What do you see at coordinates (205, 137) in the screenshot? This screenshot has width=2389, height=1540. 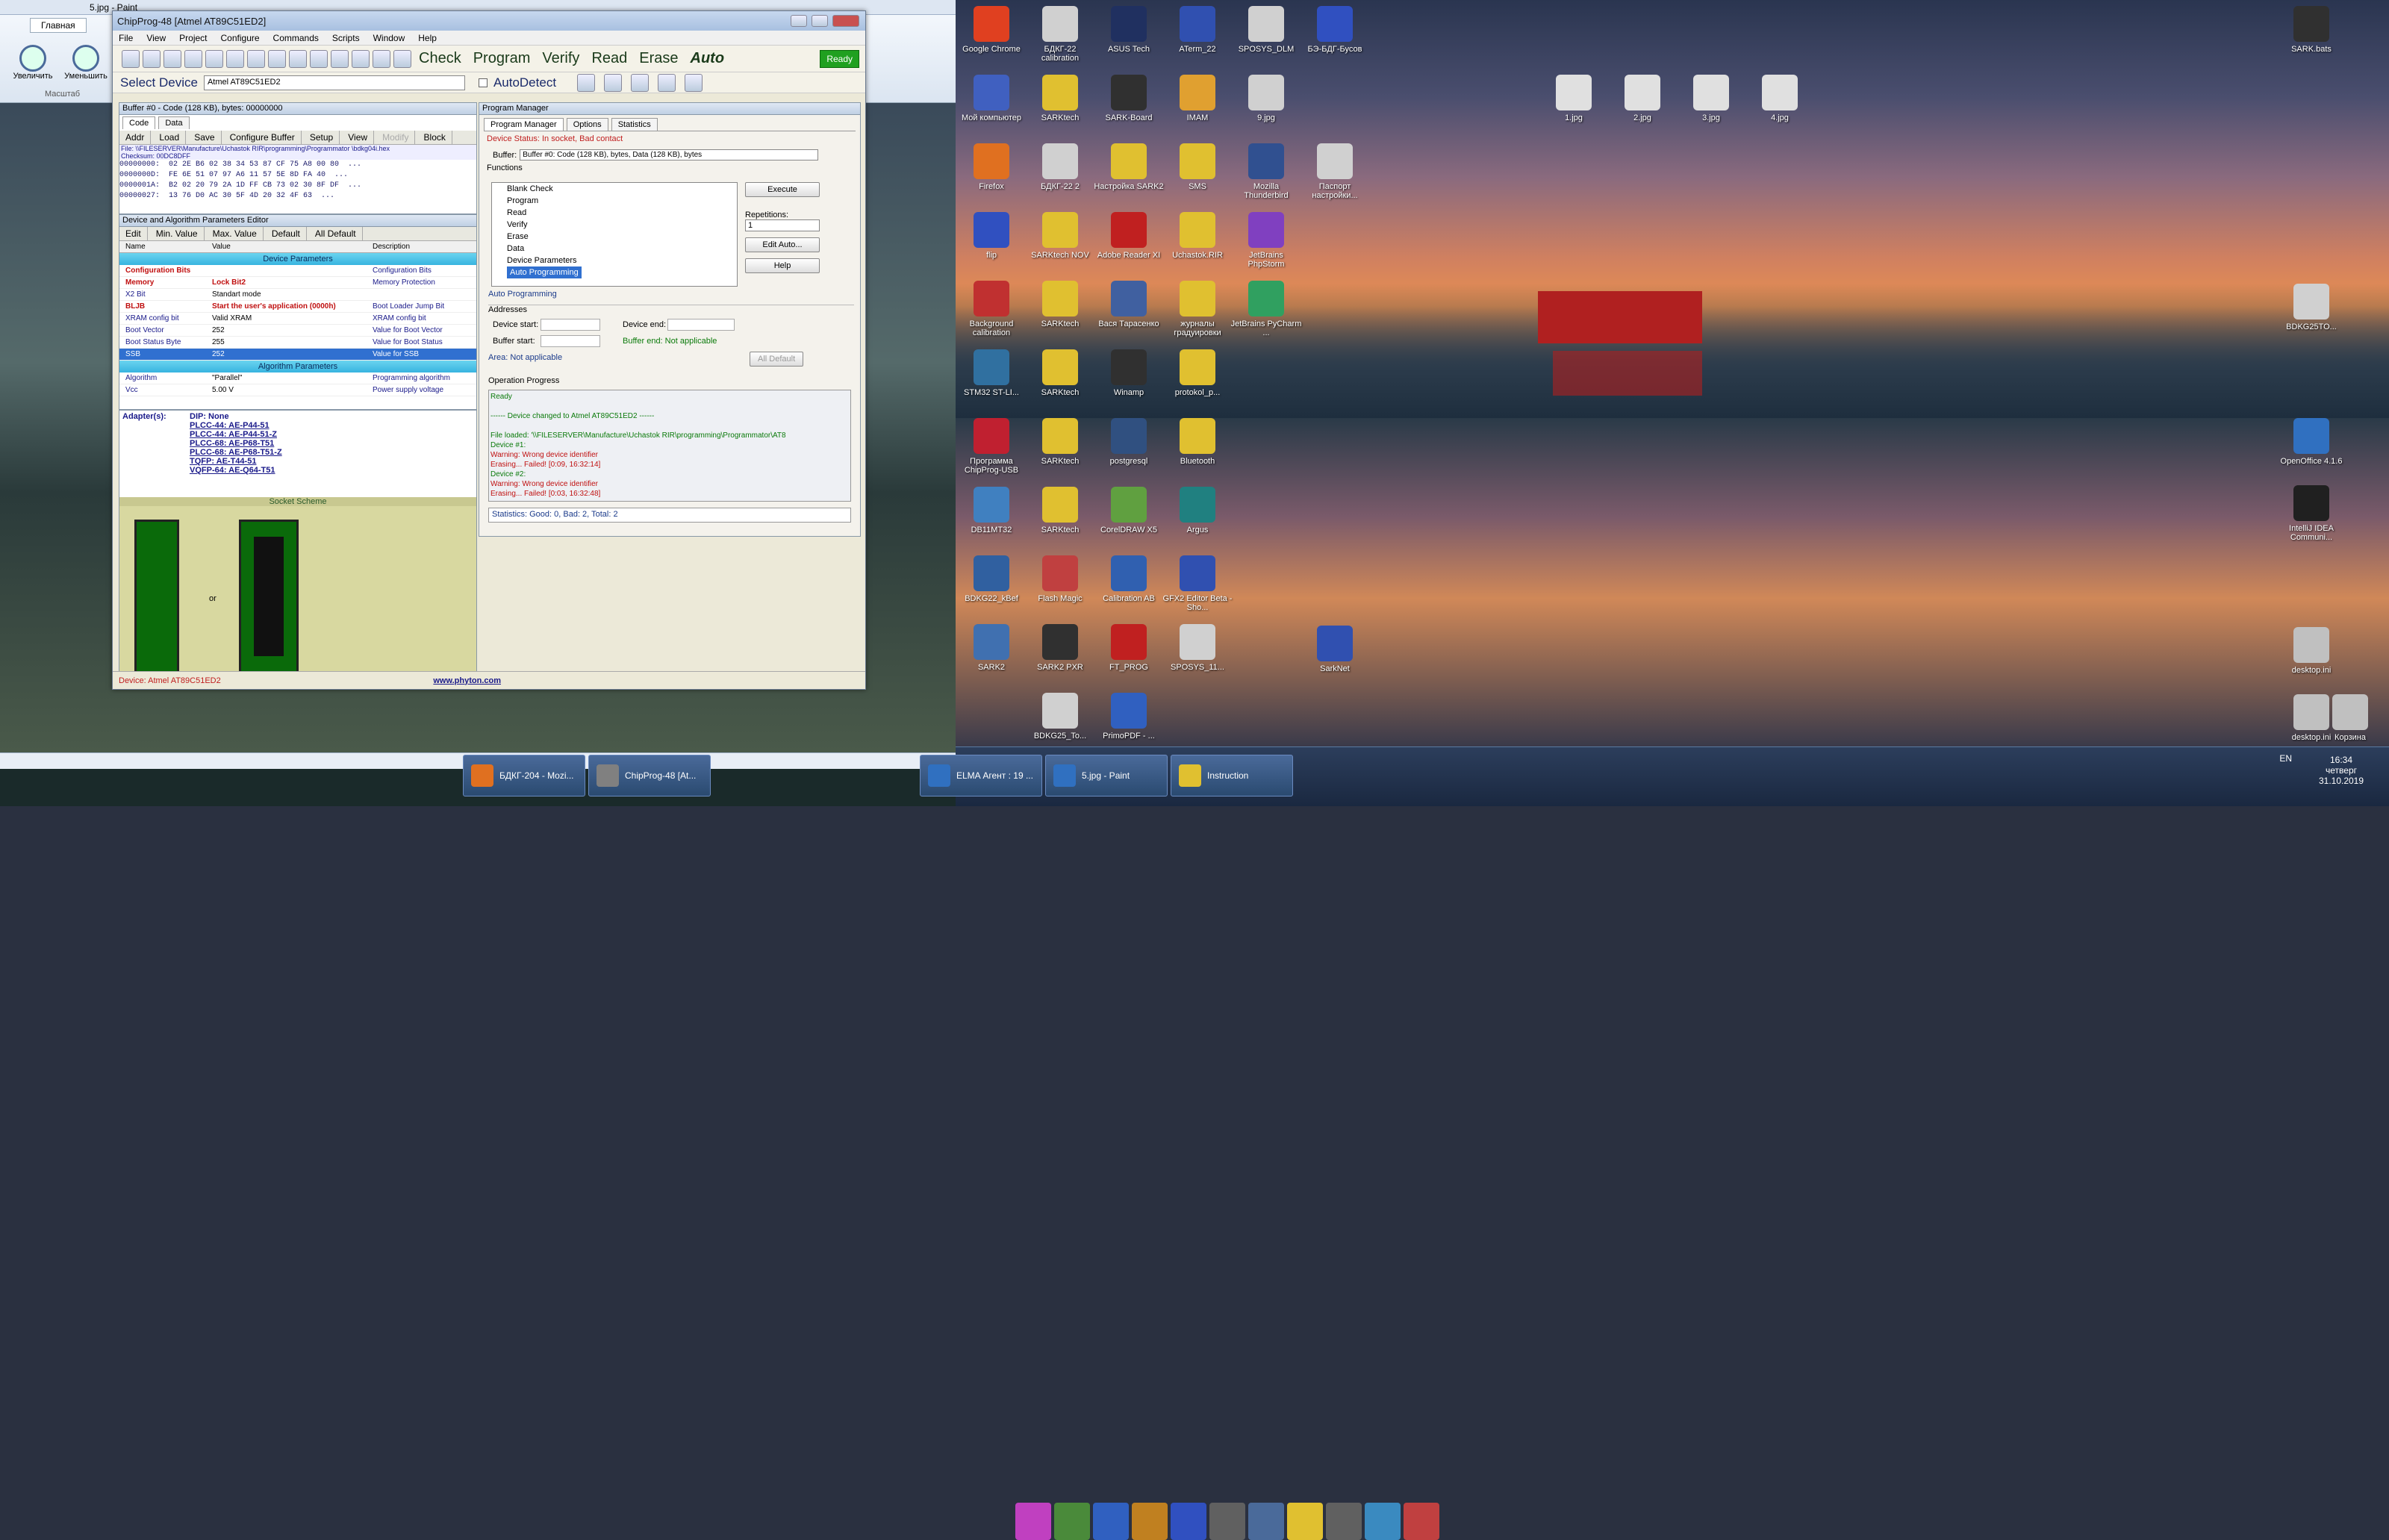 I see `save-button: Save` at bounding box center [205, 137].